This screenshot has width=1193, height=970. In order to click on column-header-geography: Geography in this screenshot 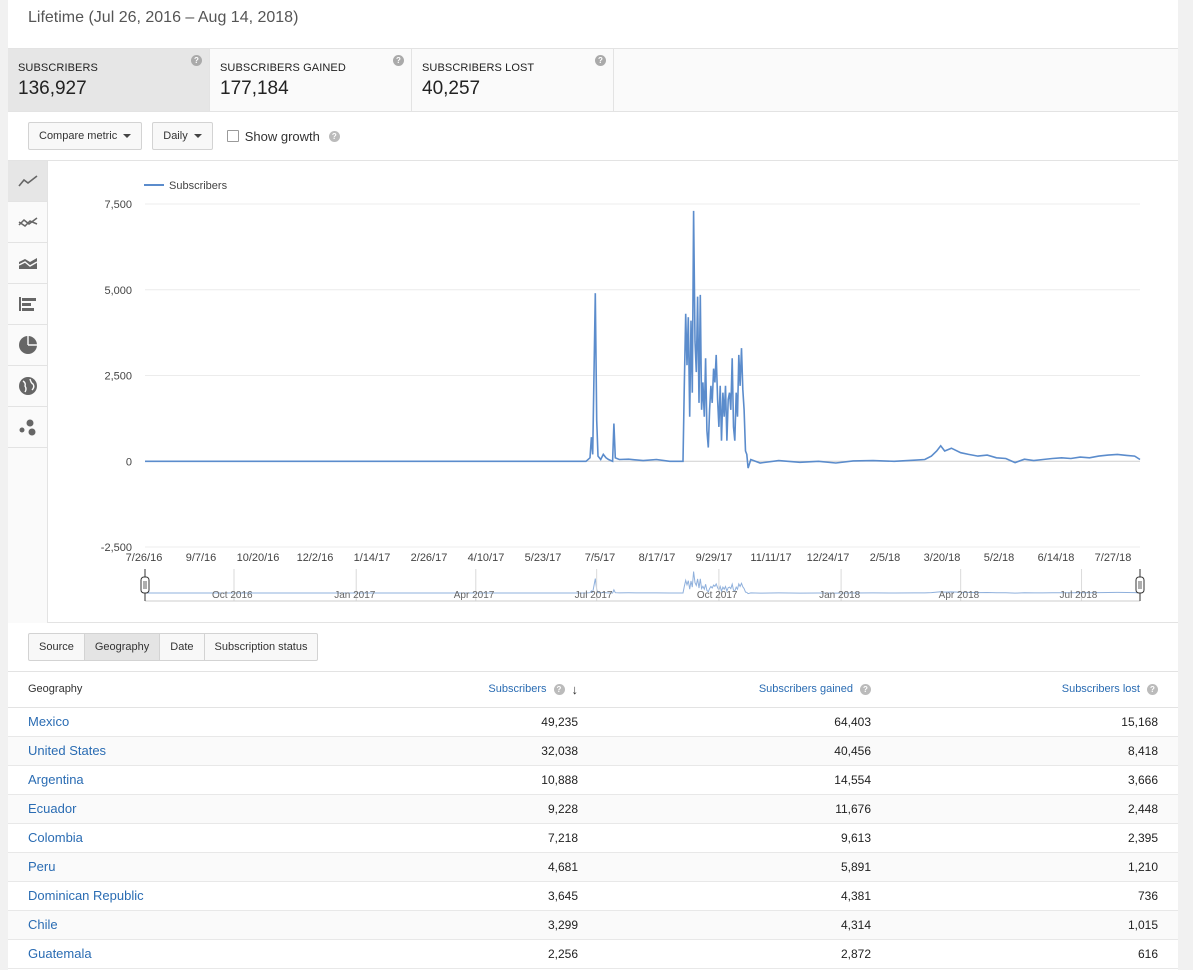, I will do `click(158, 690)`.